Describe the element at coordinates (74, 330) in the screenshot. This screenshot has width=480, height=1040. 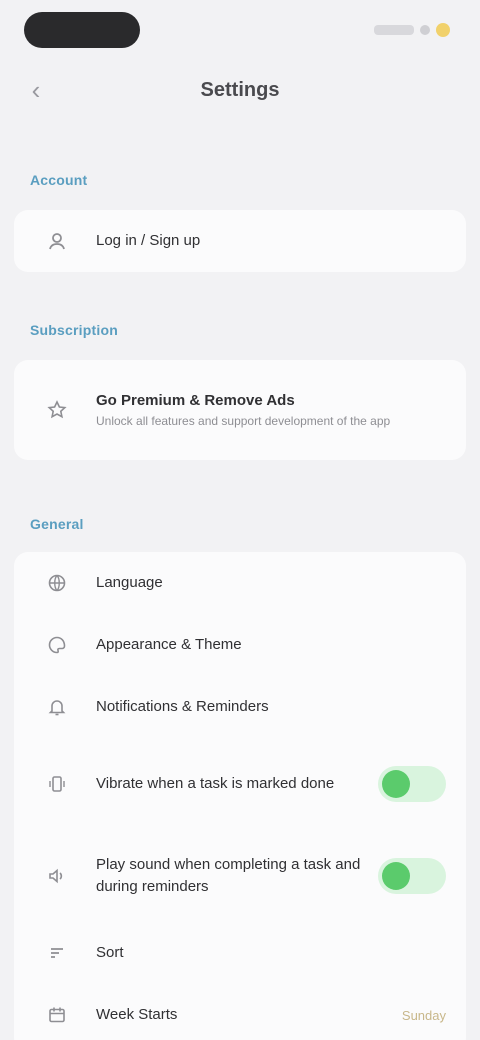
I see `section-label-subscription: Subscription` at that location.